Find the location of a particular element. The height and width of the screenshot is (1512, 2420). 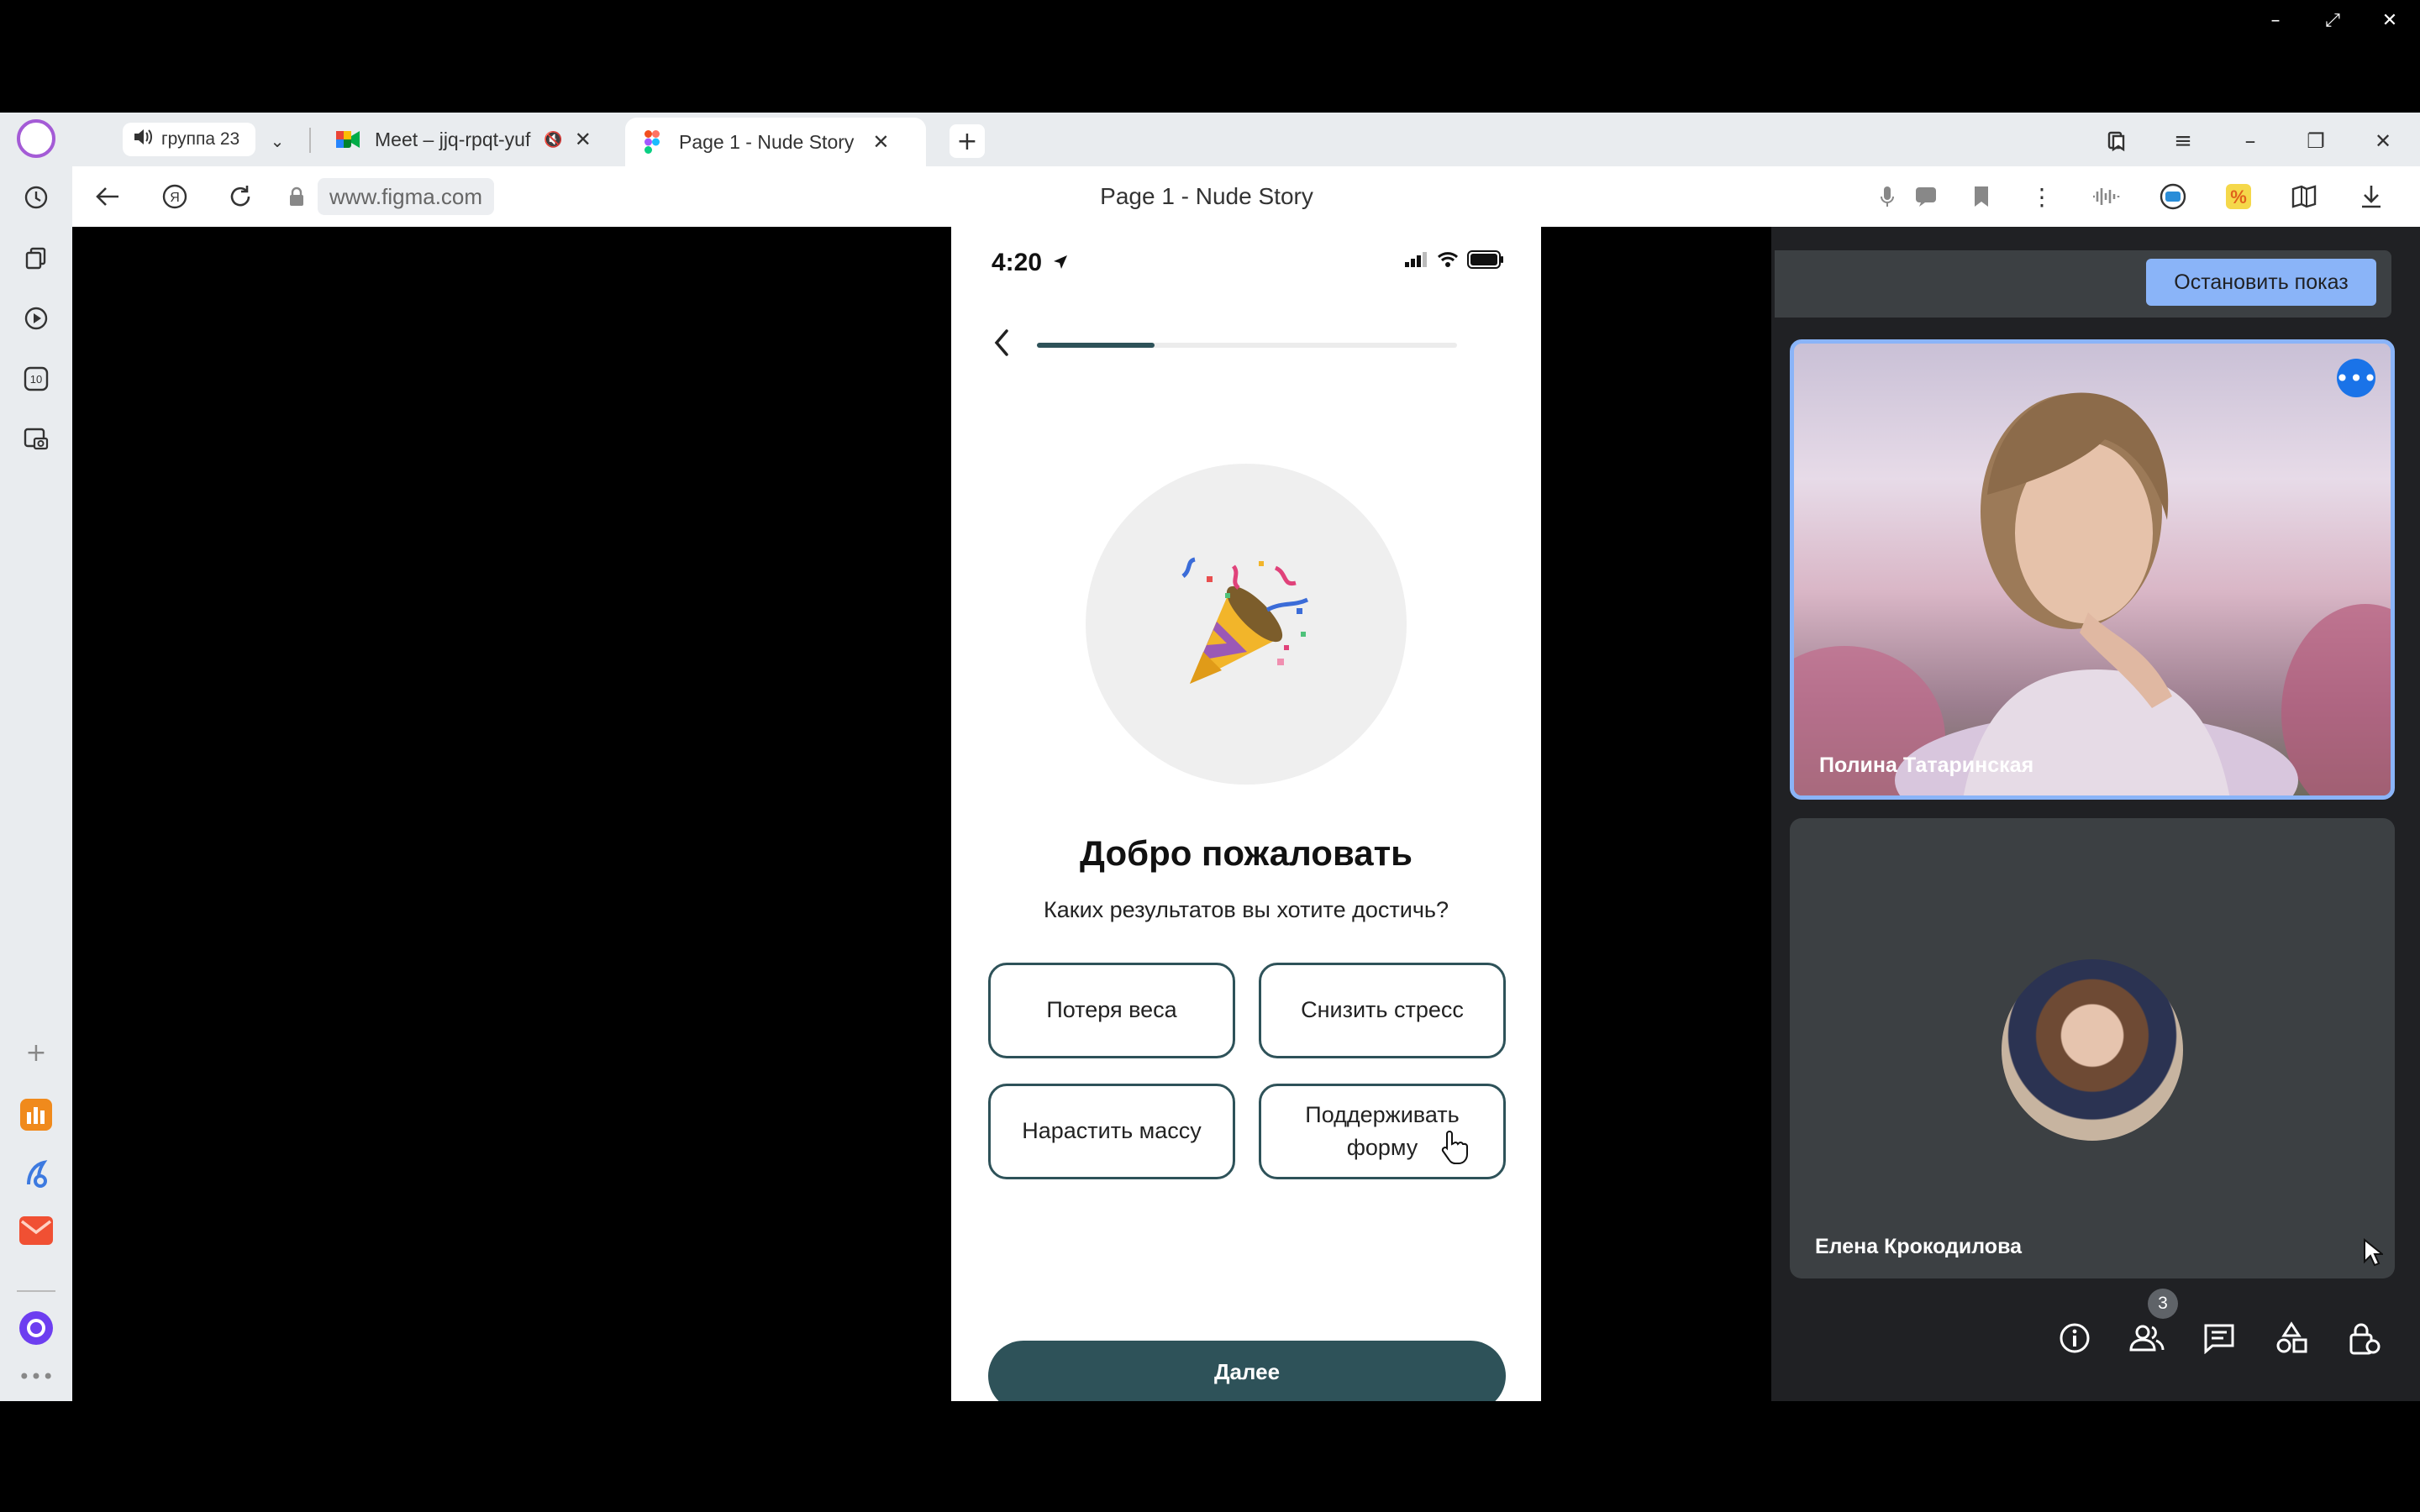

play-icon is located at coordinates (36, 318).